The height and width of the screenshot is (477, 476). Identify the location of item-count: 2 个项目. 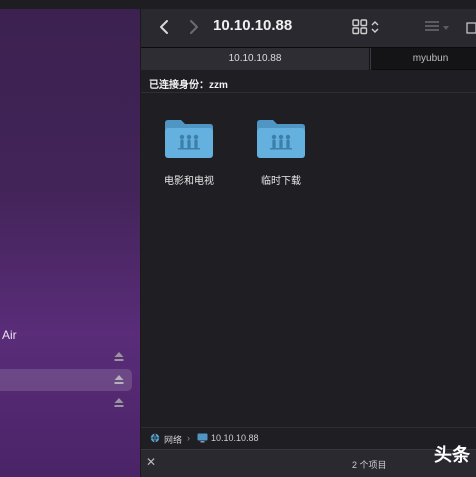
(369, 465).